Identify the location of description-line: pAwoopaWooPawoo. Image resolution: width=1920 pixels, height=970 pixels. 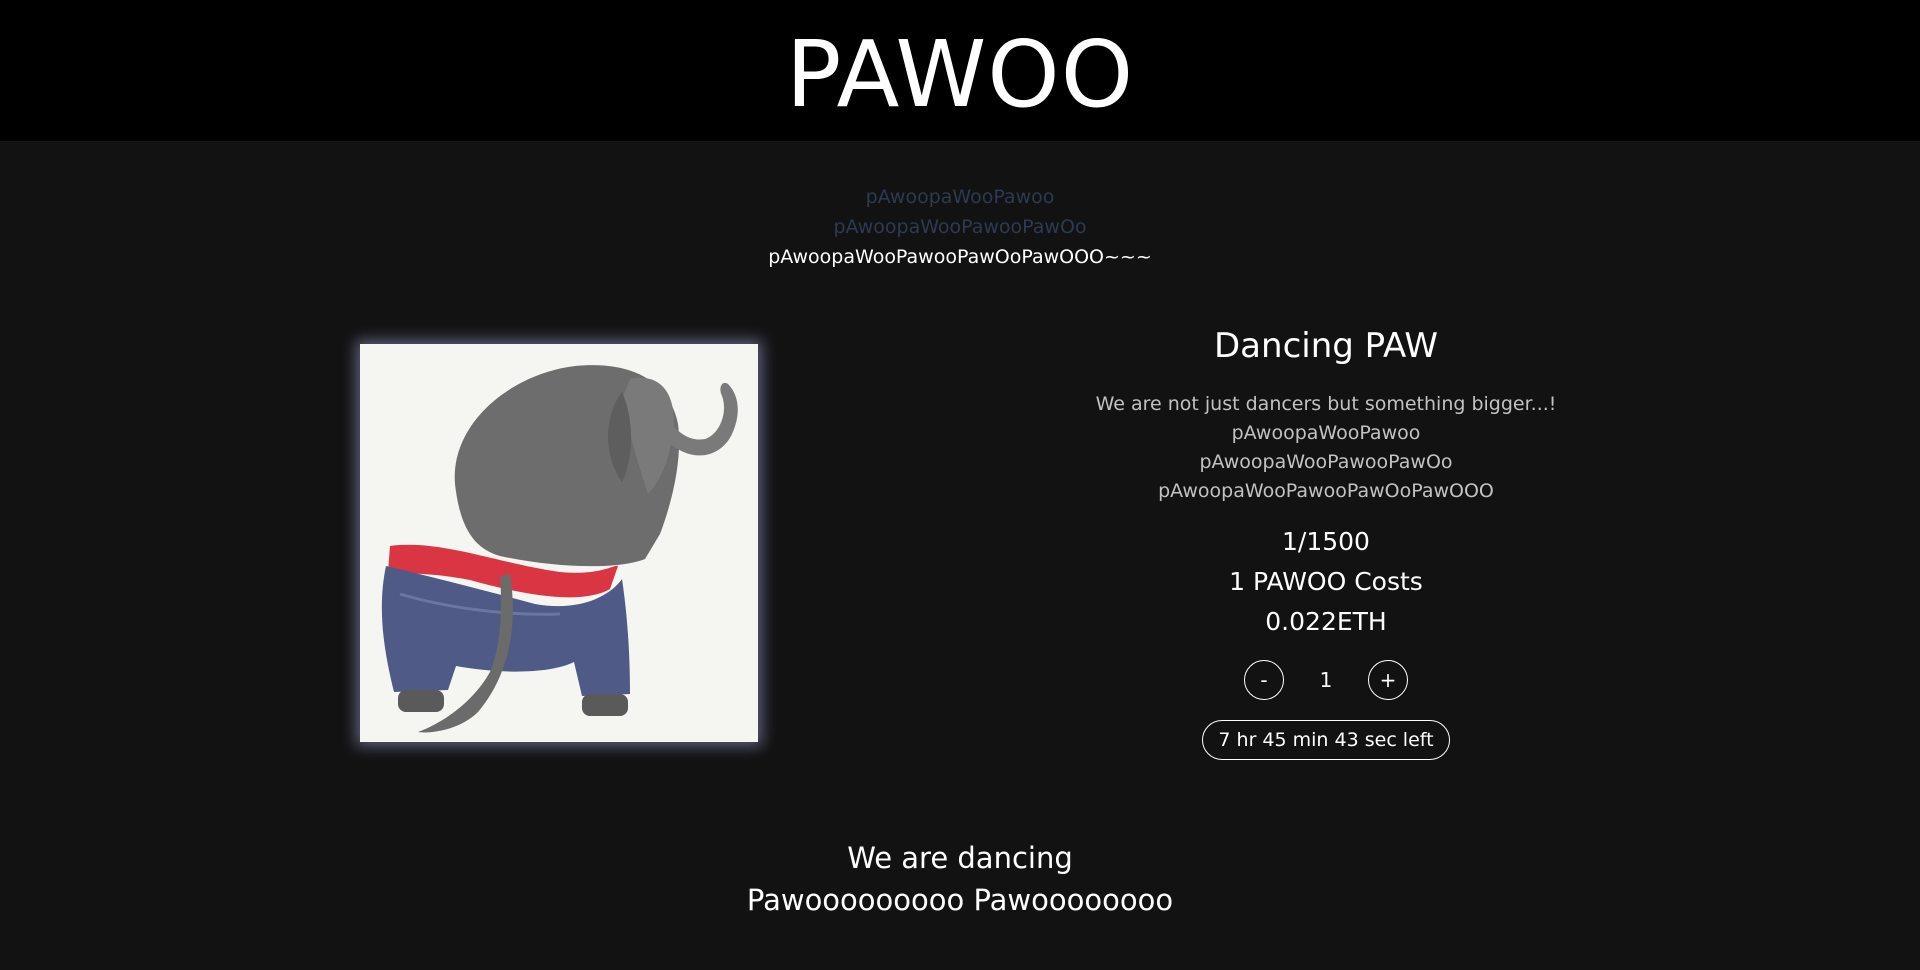
(1326, 433).